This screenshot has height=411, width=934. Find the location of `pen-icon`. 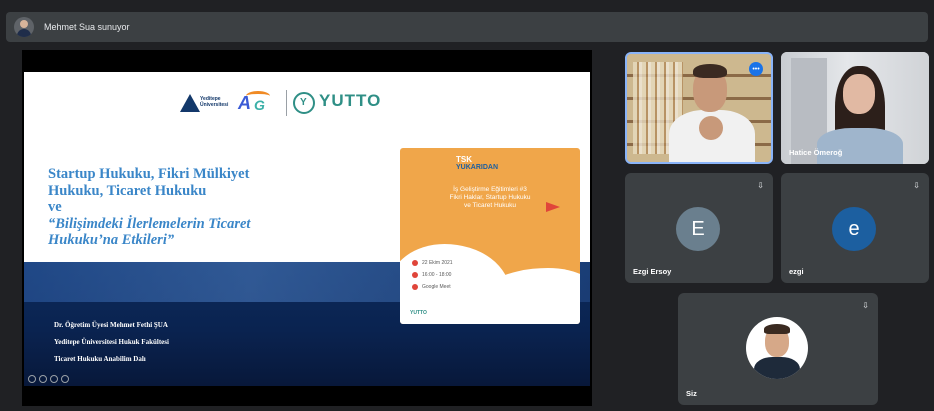

pen-icon is located at coordinates (43, 379).